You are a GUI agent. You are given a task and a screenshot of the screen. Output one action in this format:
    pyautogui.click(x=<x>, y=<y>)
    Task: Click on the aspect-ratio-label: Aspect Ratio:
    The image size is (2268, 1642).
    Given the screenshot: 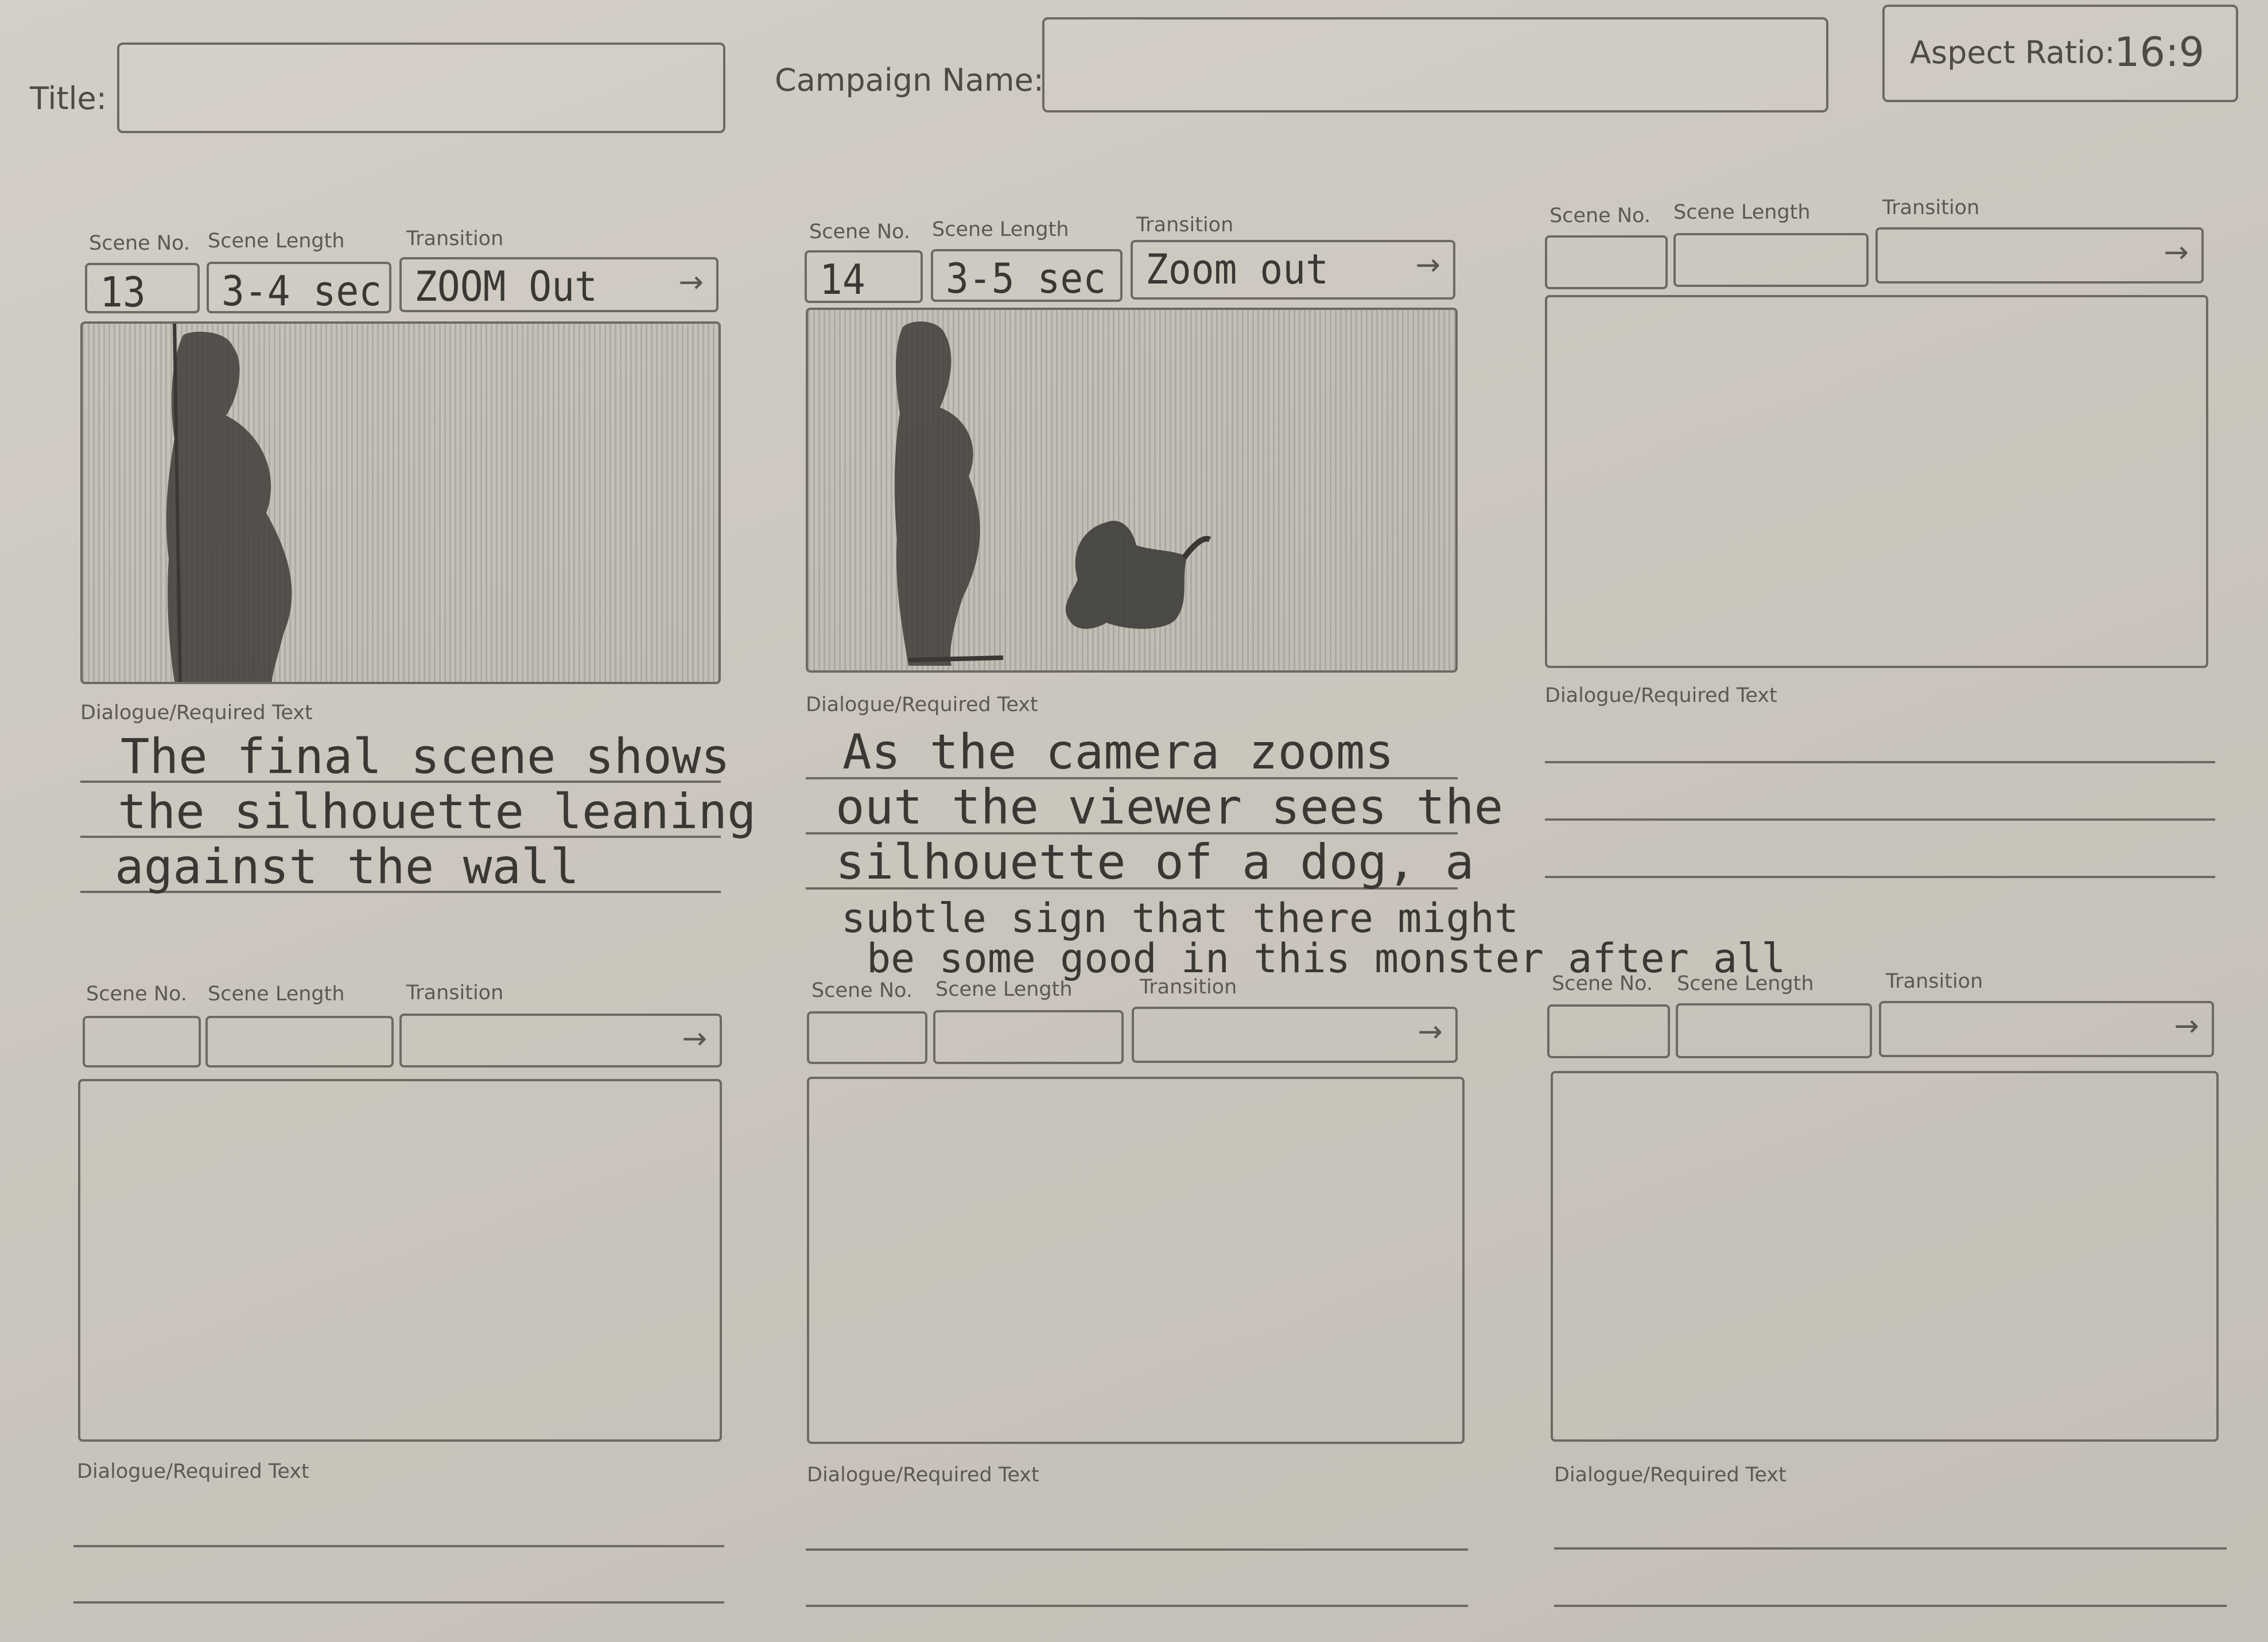 What is the action you would take?
    pyautogui.click(x=2012, y=52)
    